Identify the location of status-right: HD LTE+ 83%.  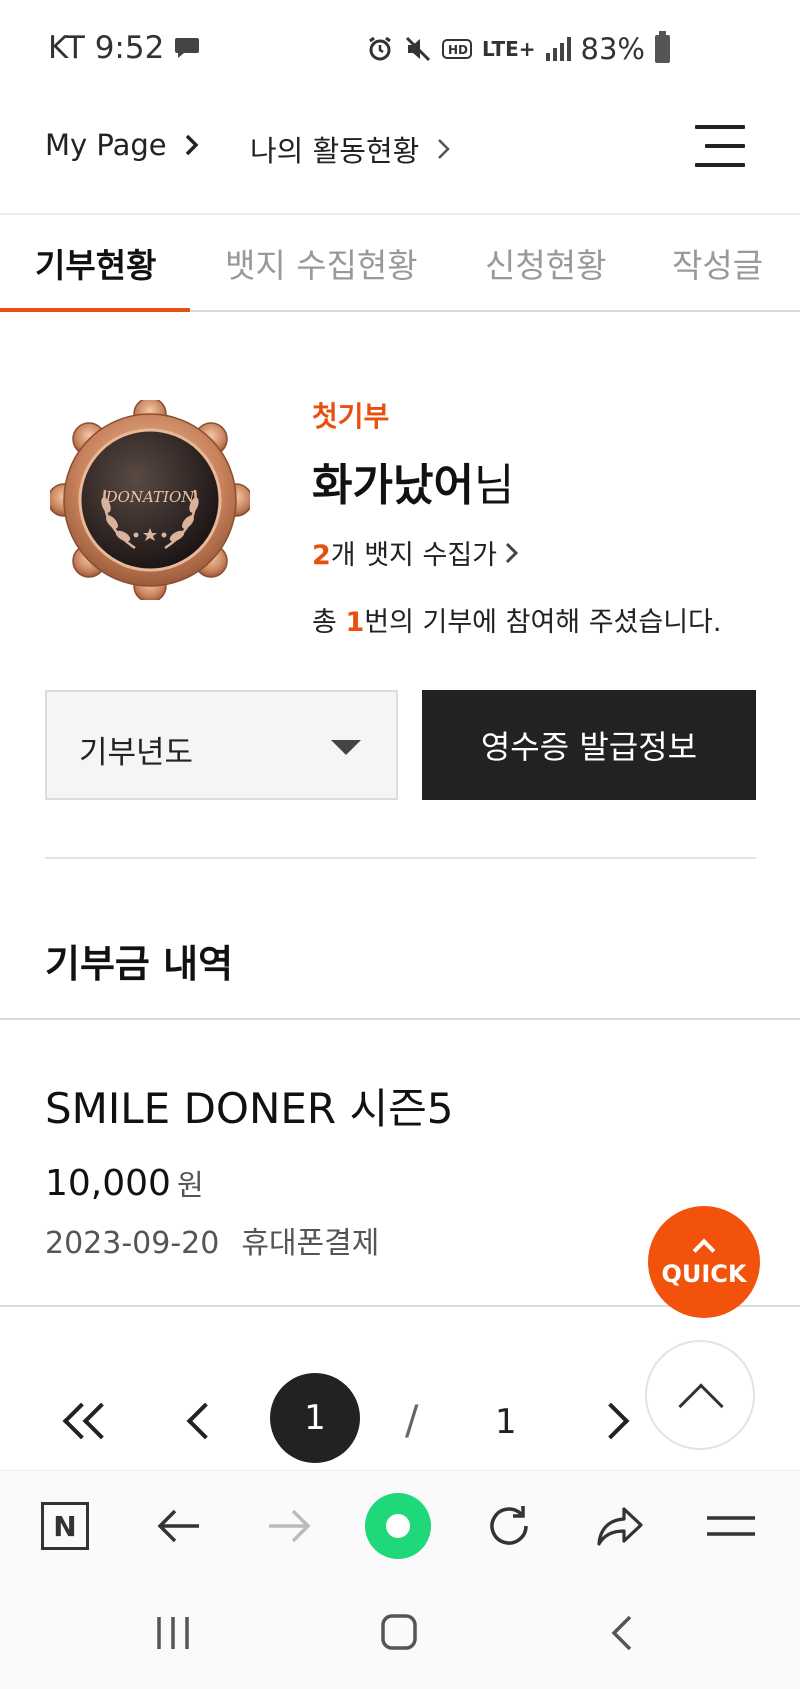
(518, 48).